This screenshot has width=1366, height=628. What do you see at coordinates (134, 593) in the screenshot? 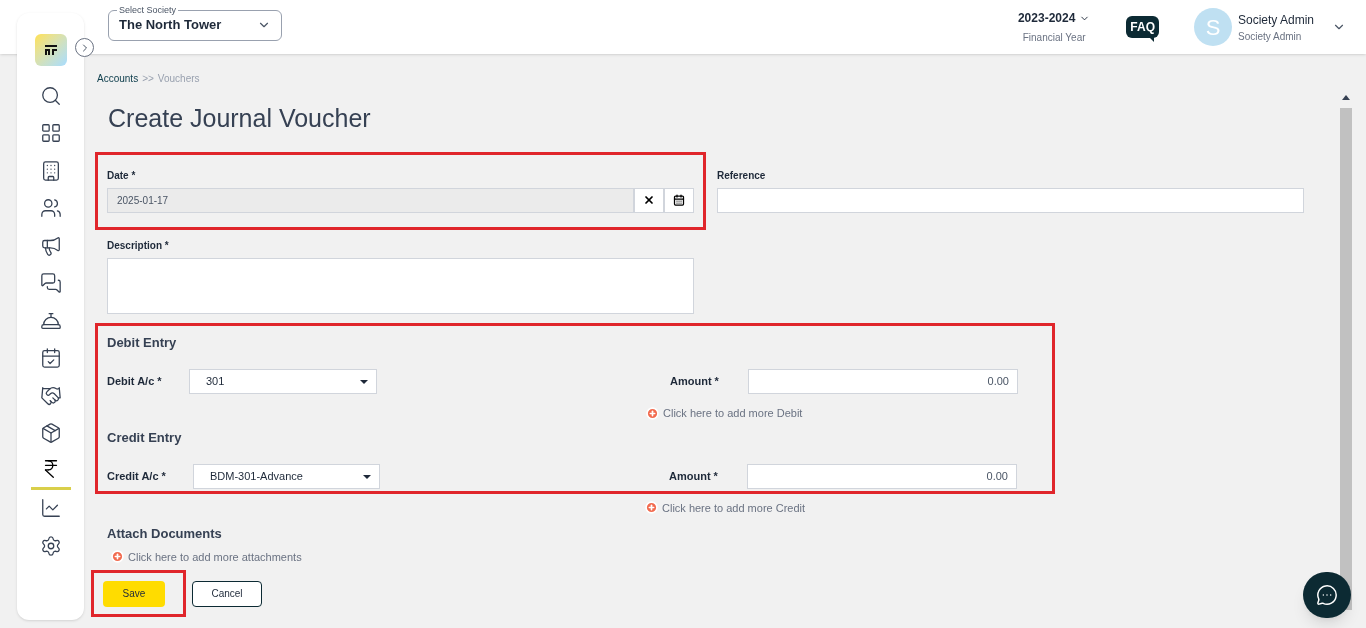
I see `save-button: Save` at bounding box center [134, 593].